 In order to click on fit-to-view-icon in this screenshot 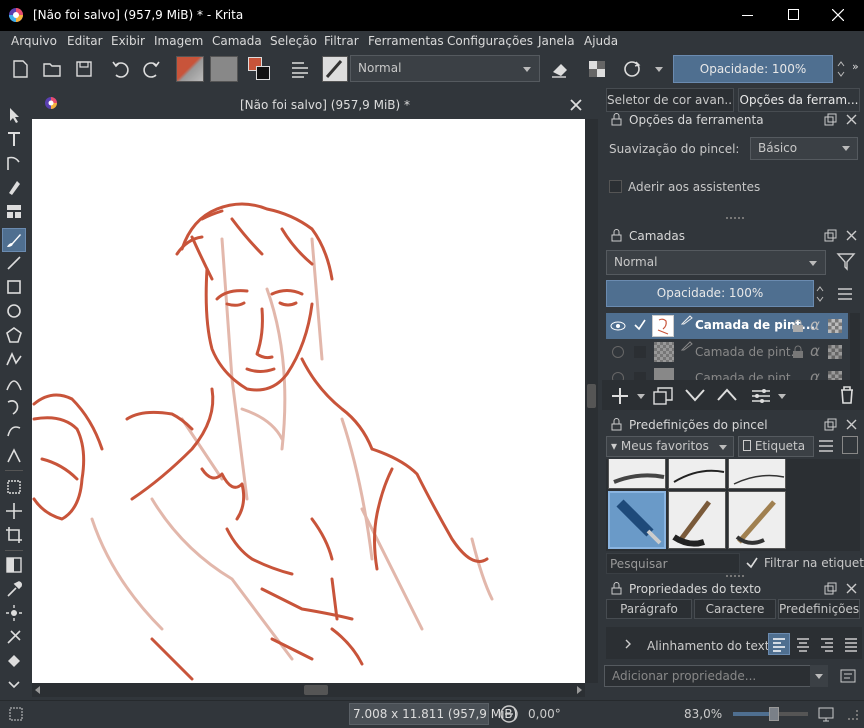, I will do `click(826, 714)`.